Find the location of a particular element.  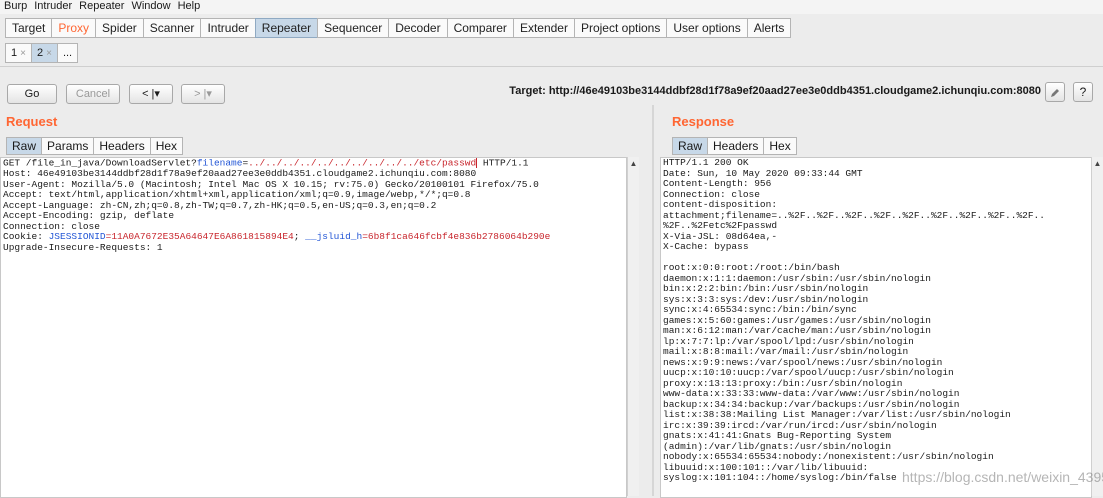

tab-decoder: Decoder is located at coordinates (418, 28).